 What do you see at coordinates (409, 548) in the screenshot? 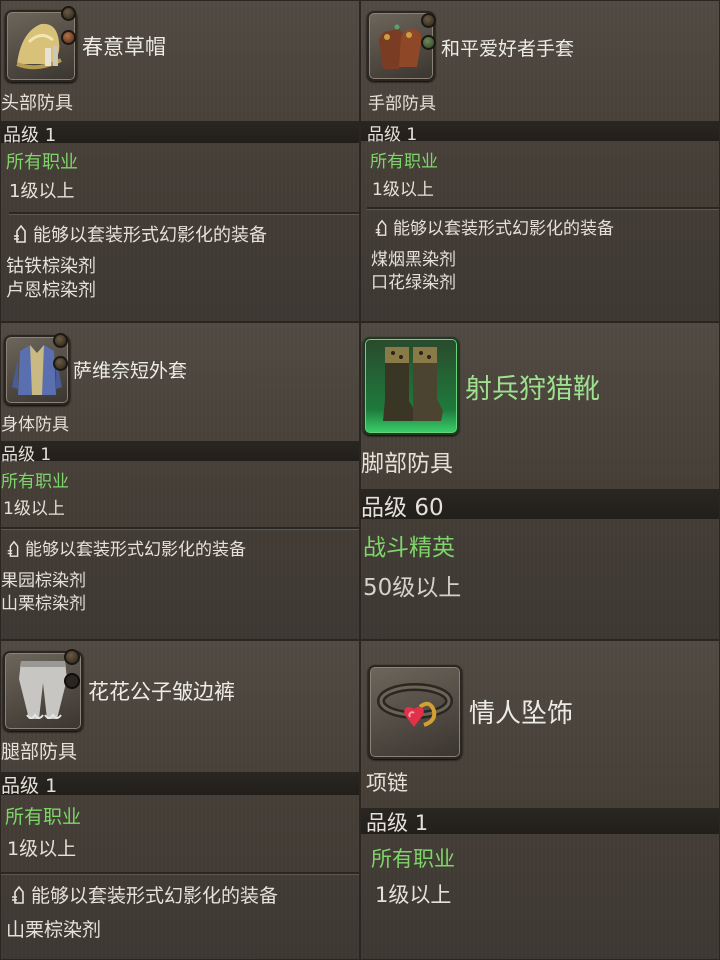
I see `item-classes: 战斗精英` at bounding box center [409, 548].